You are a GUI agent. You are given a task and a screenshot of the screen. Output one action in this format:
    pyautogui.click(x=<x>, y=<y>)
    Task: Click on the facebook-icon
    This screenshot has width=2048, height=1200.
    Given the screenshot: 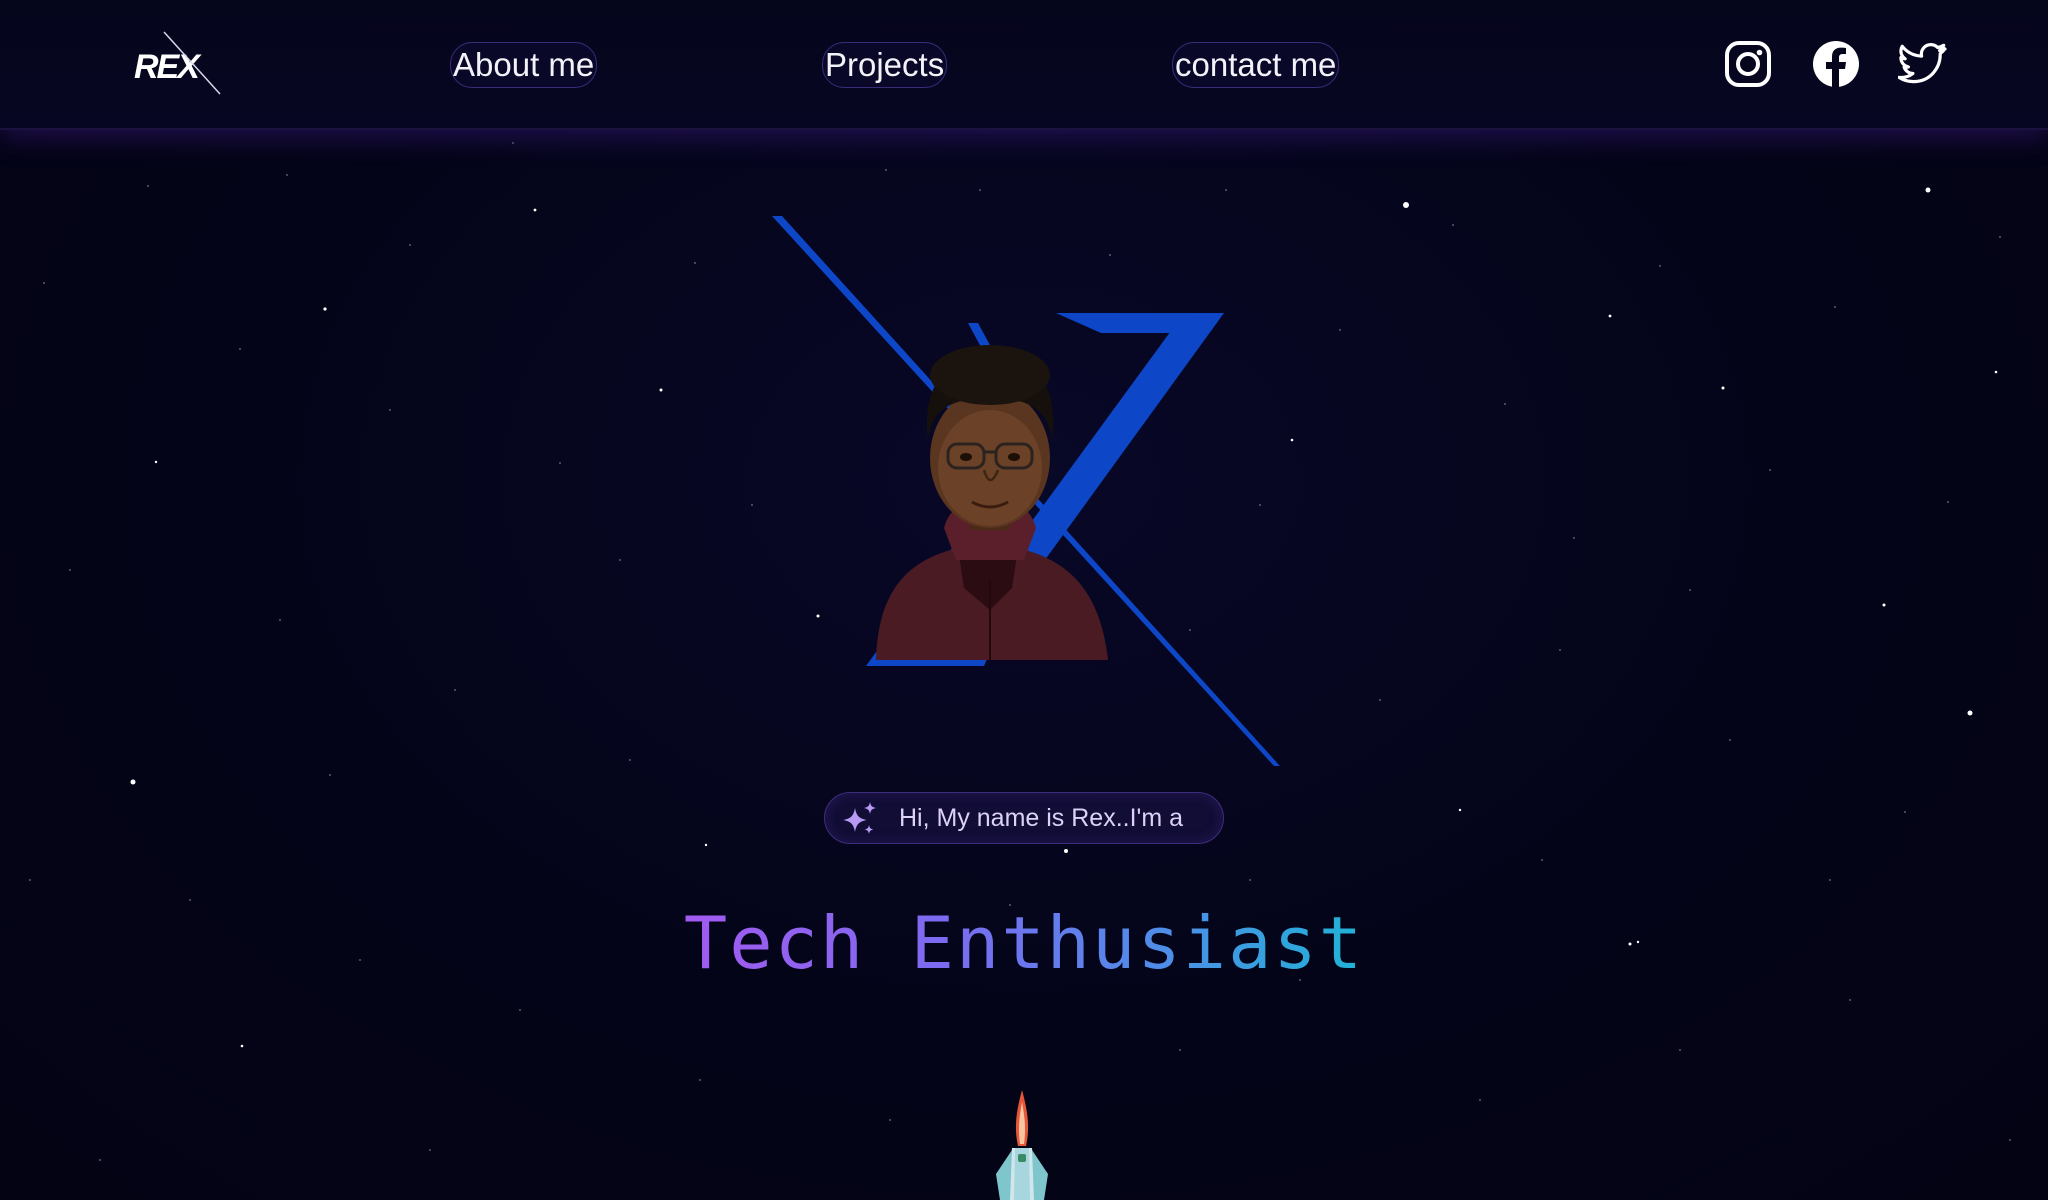 What is the action you would take?
    pyautogui.click(x=1836, y=64)
    